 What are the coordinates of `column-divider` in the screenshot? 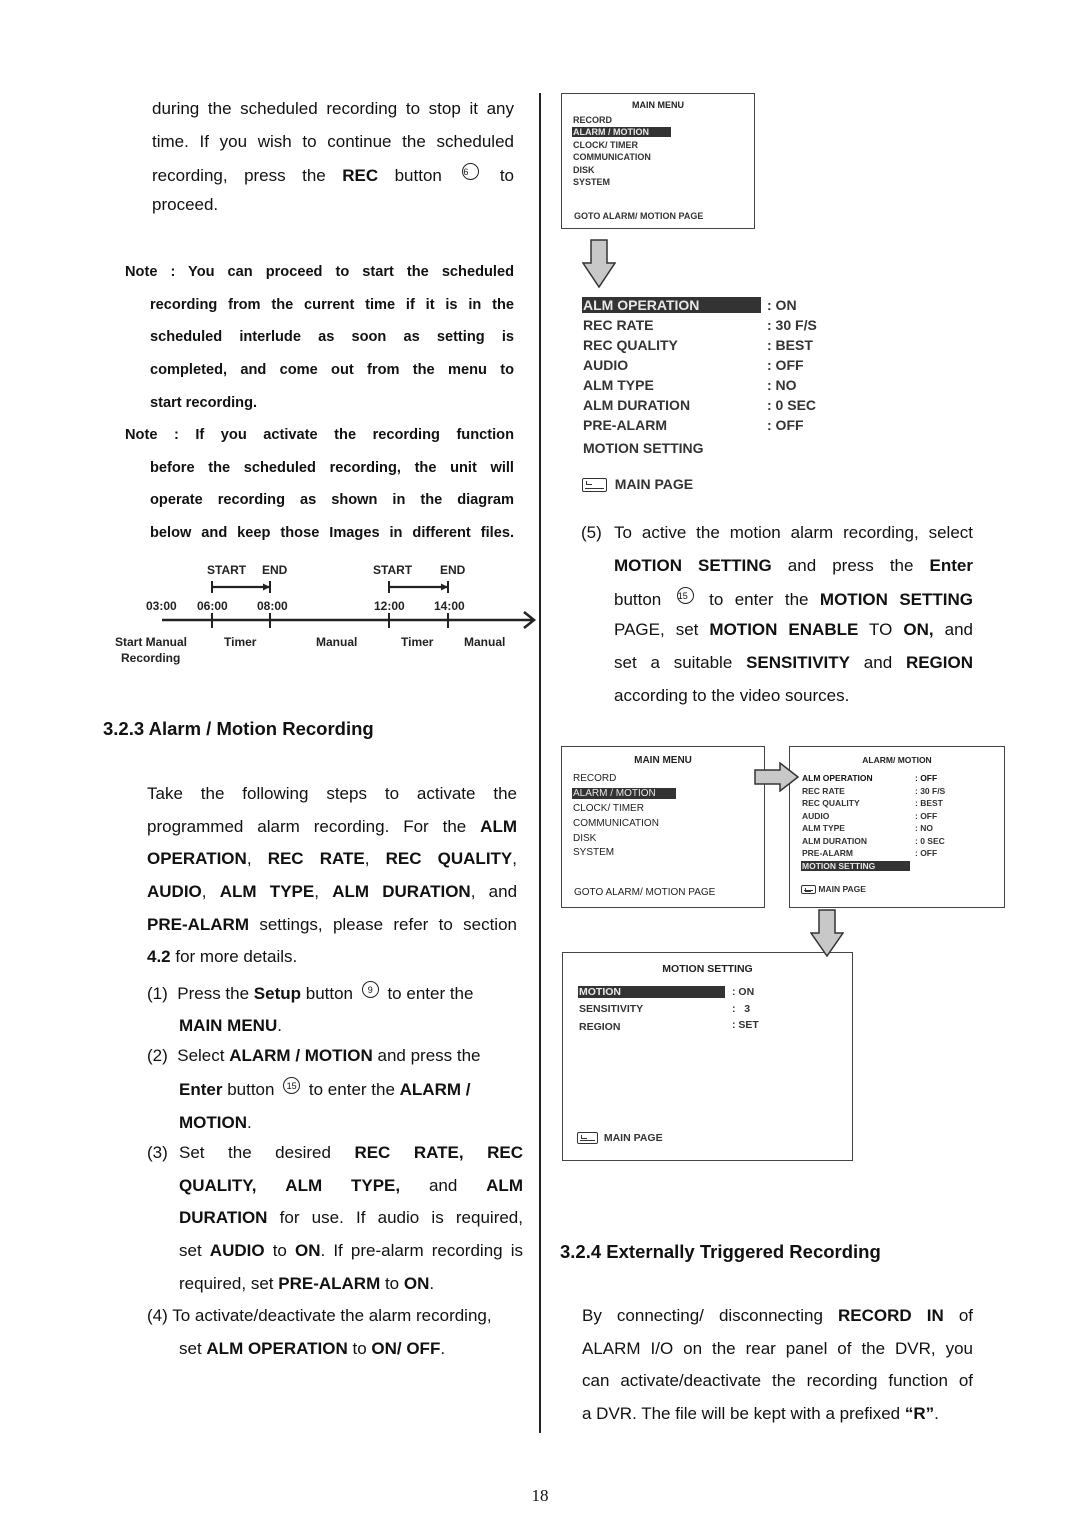 It's located at (540, 763).